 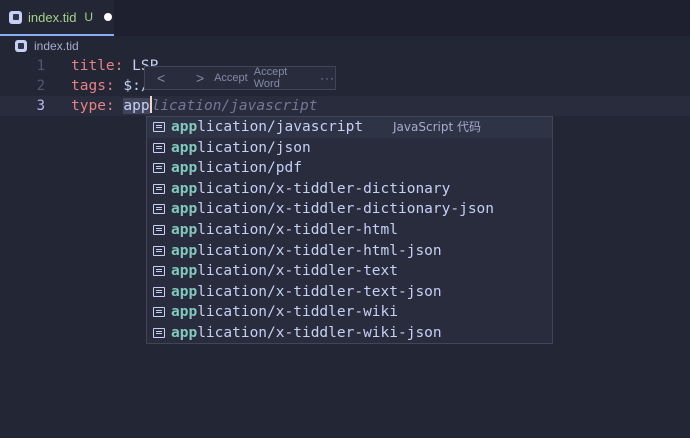 What do you see at coordinates (319, 332) in the screenshot?
I see `suggestion-label: lication/x-tiddler-wiki-json` at bounding box center [319, 332].